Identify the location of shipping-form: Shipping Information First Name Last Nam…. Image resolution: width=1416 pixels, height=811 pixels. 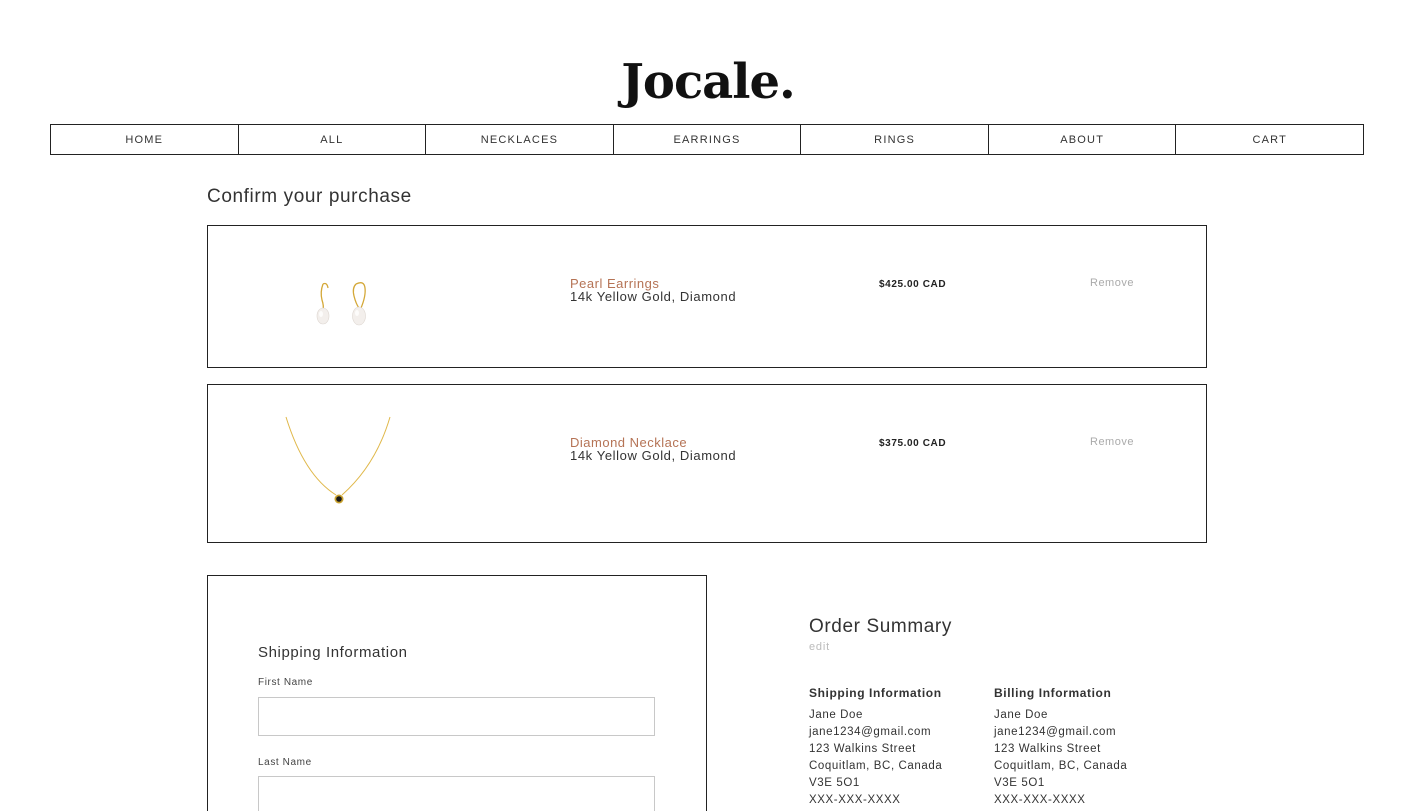
(457, 693).